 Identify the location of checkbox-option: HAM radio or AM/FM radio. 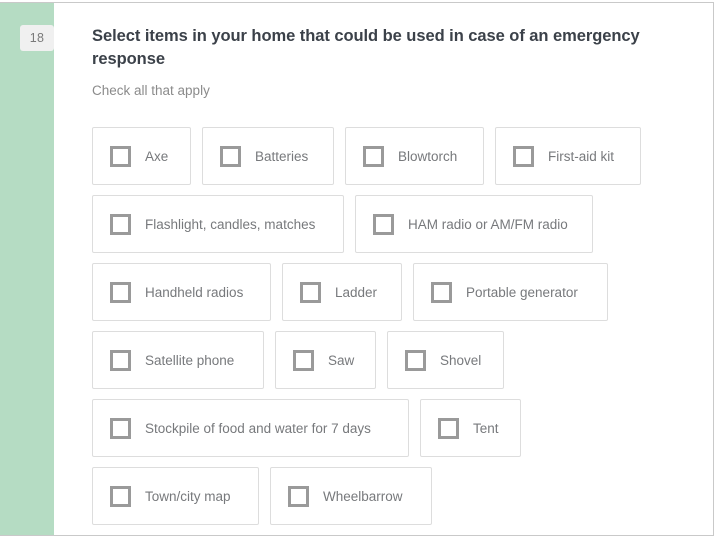
(474, 224).